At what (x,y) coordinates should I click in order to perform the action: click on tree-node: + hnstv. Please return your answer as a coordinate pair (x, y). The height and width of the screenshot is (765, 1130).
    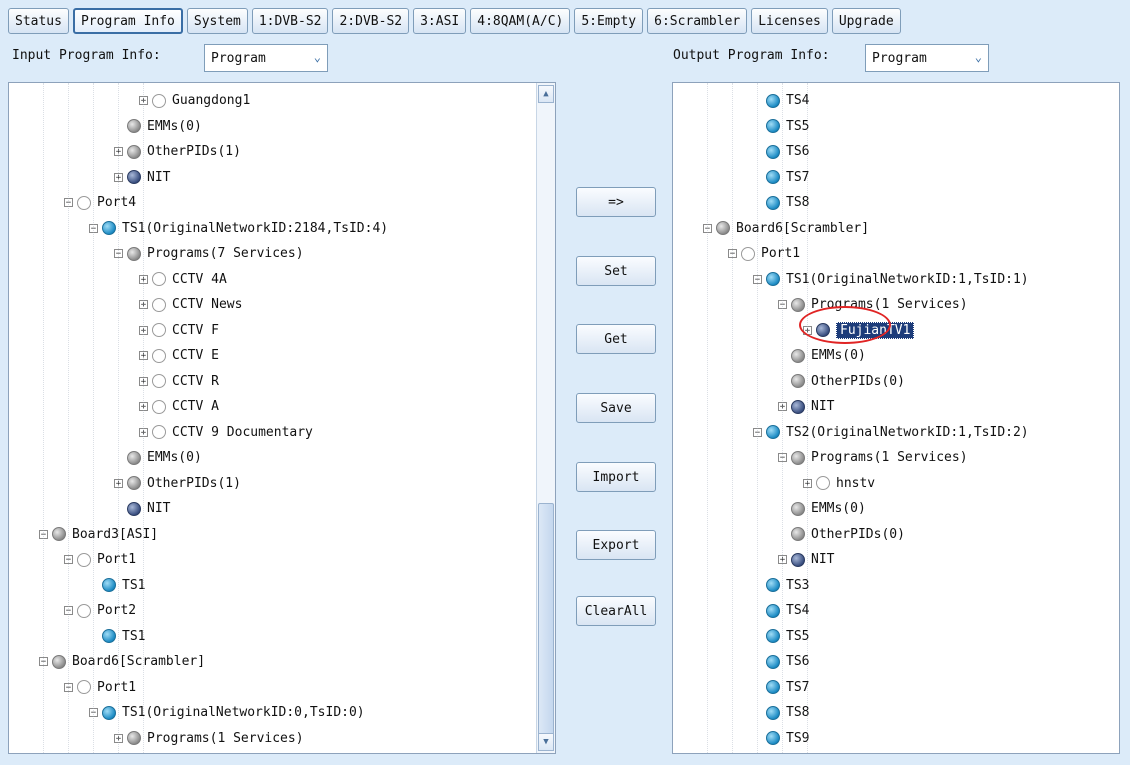
    Looking at the image, I should click on (839, 483).